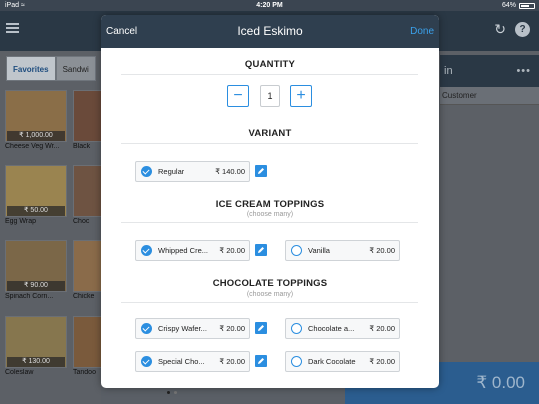  I want to click on more-icon: •••, so click(523, 71).